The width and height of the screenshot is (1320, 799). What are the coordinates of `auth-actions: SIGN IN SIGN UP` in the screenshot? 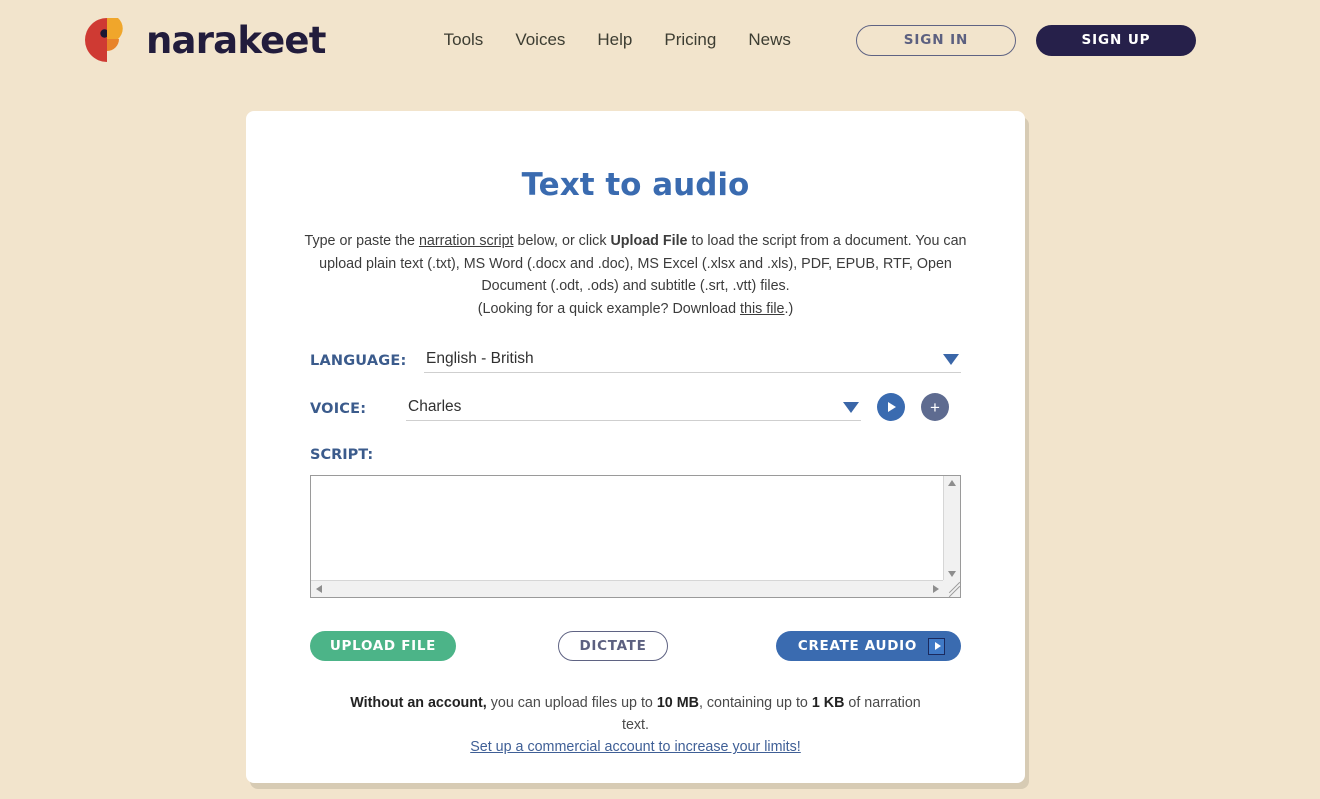 It's located at (1026, 40).